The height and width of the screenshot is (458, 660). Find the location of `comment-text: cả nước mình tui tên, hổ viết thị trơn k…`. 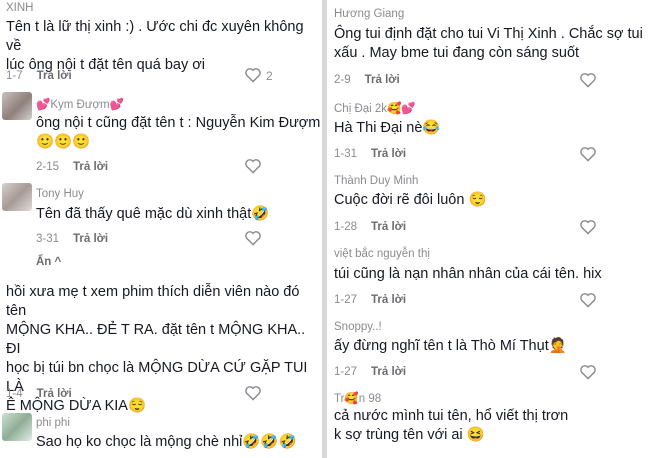

comment-text: cả nước mình tui tên, hổ viết thị trơn k… is located at coordinates (451, 425).